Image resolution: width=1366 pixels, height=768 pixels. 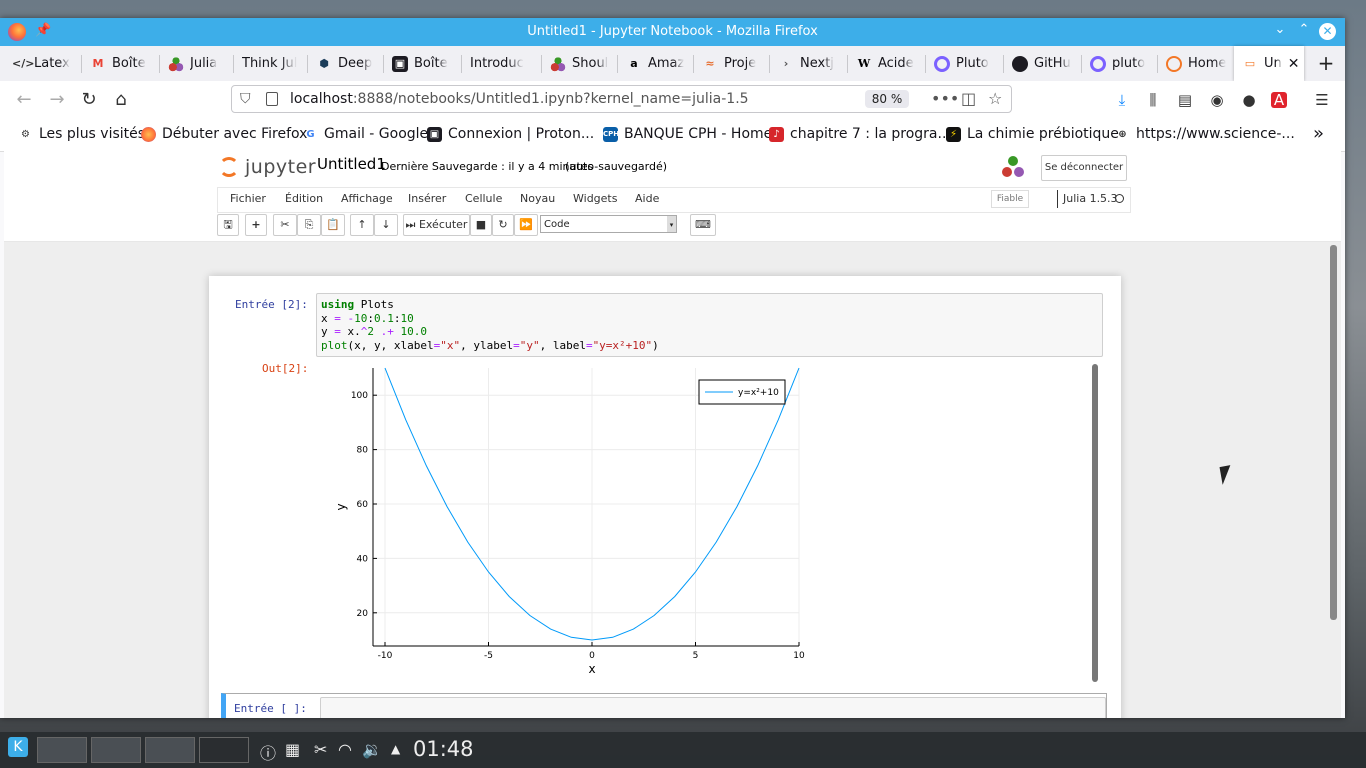 I want to click on copy-icon: ⎘, so click(x=309, y=225).